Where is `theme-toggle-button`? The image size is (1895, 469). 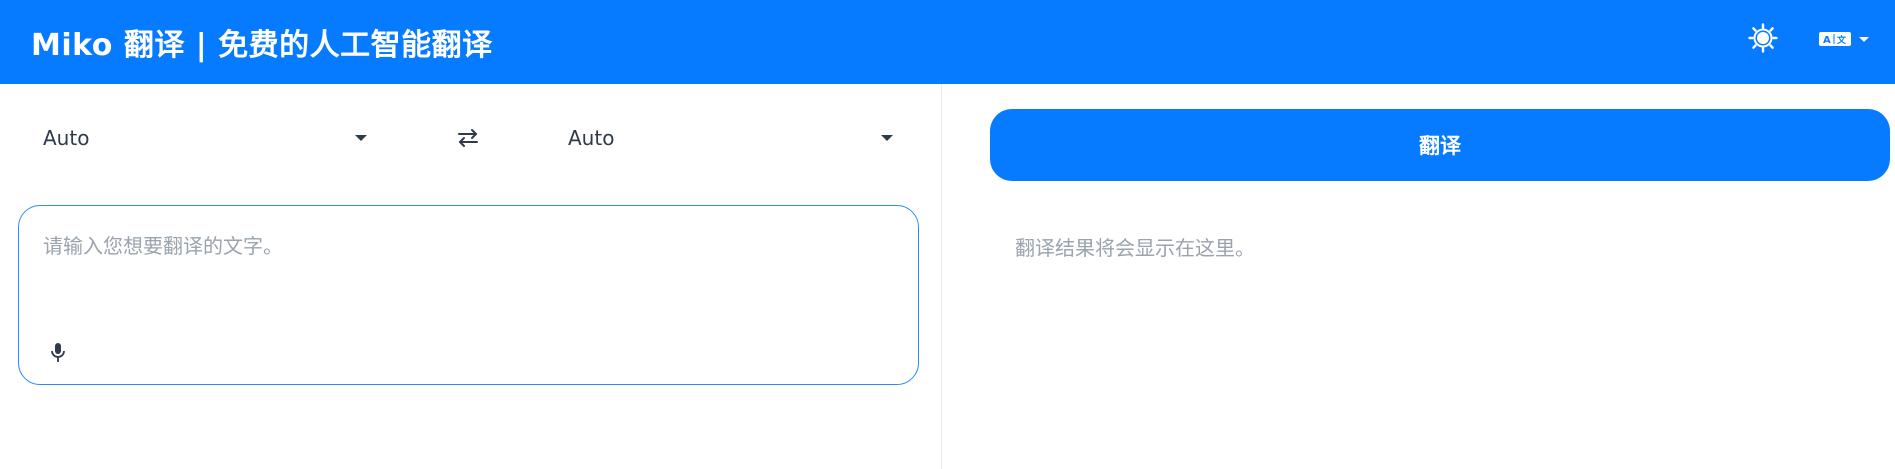 theme-toggle-button is located at coordinates (1763, 38).